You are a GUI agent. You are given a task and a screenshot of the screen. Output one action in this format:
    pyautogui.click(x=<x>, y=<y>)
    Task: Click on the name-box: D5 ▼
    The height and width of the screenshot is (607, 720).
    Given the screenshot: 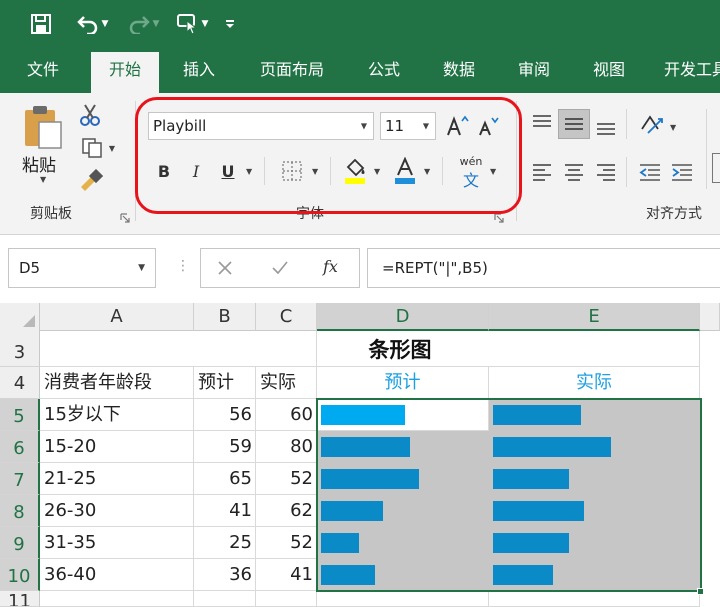 What is the action you would take?
    pyautogui.click(x=82, y=268)
    